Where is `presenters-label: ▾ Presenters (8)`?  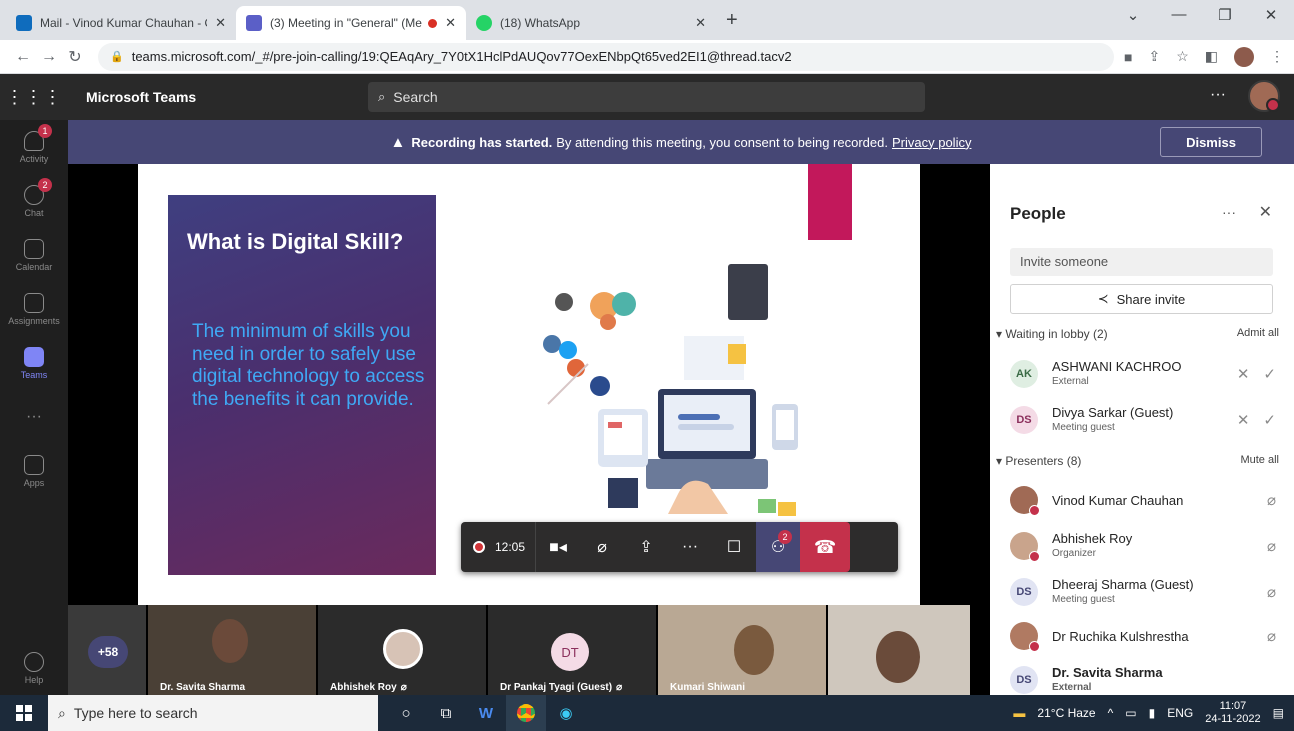
presenters-label: ▾ Presenters (8) is located at coordinates (1038, 461).